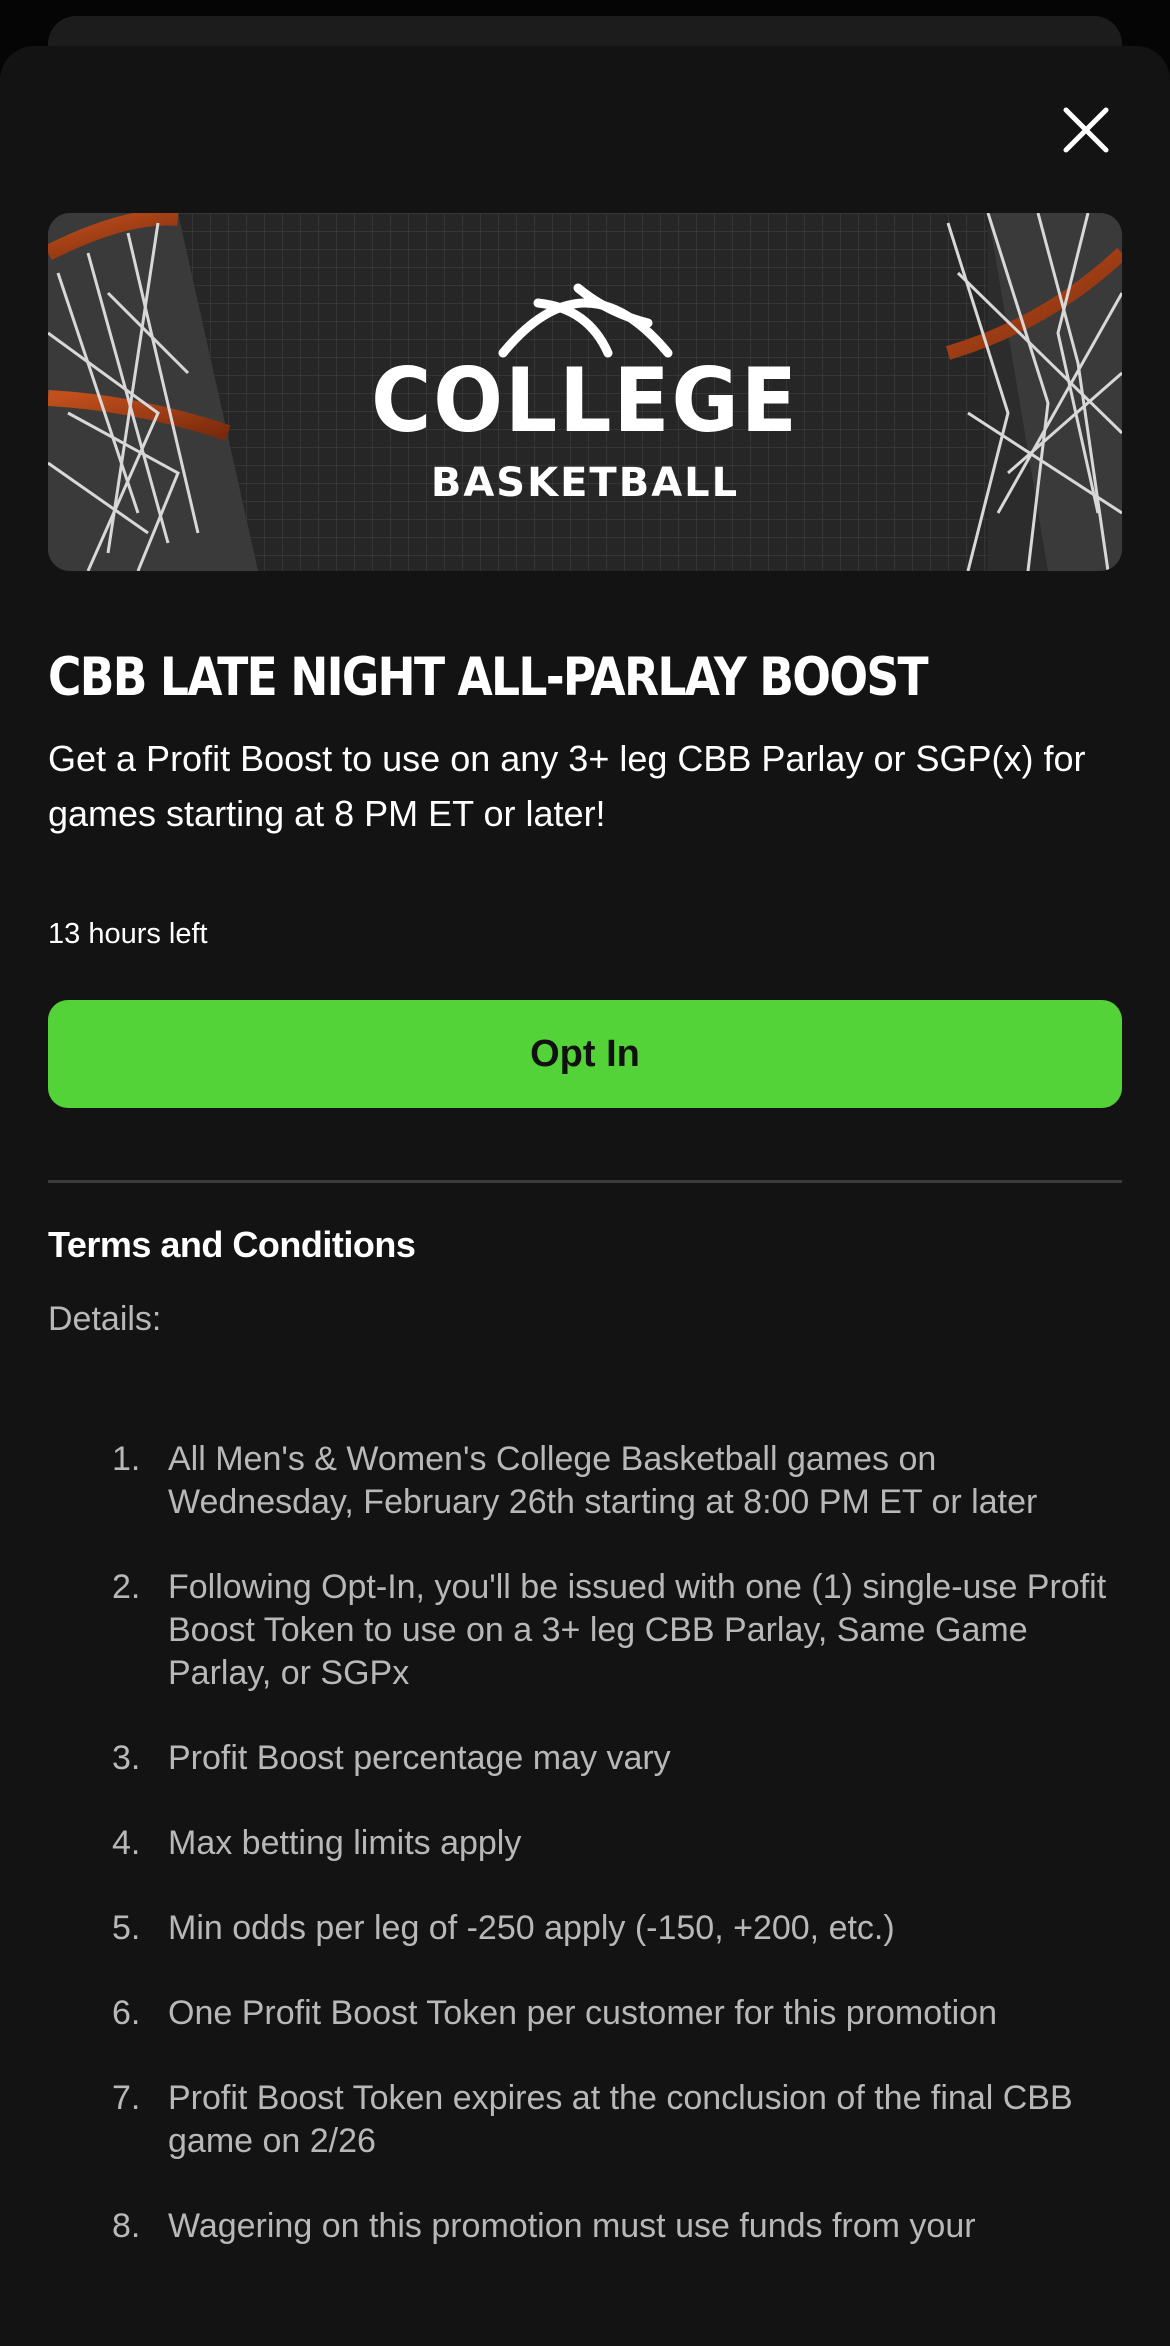 This screenshot has height=2346, width=1170. I want to click on terms-item-number: 1., so click(126, 1459).